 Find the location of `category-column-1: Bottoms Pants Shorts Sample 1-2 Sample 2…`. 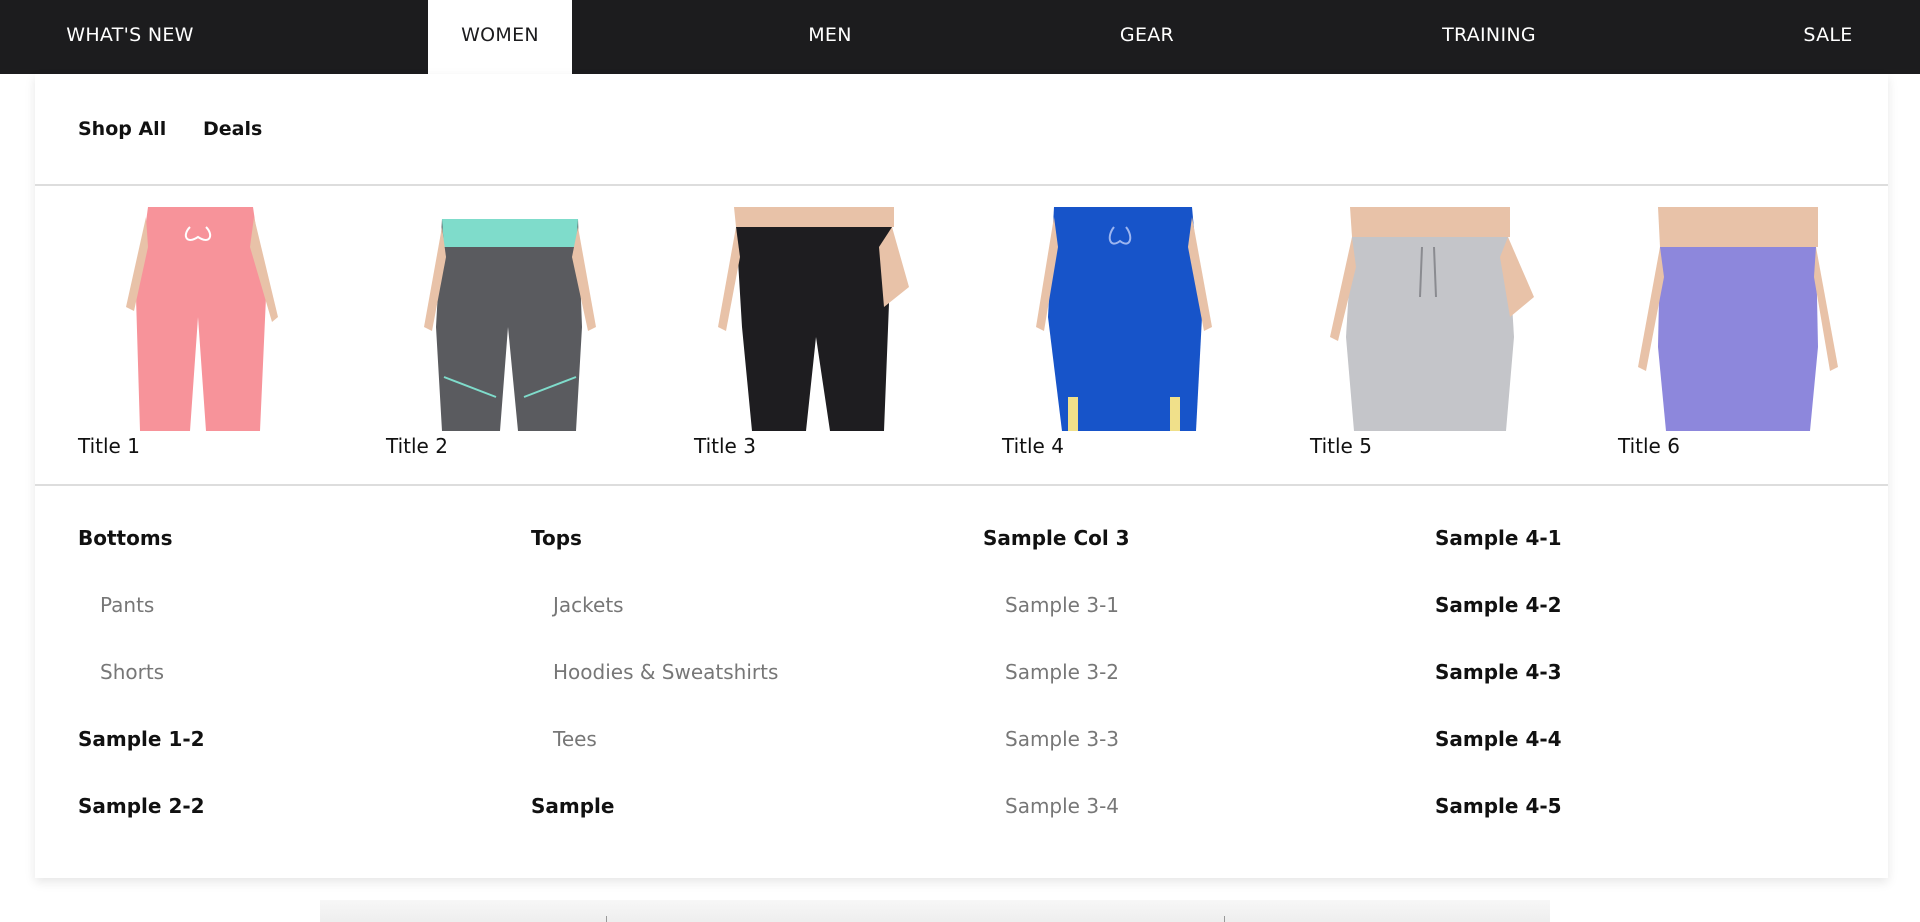

category-column-1: Bottoms Pants Shorts Sample 1-2 Sample 2… is located at coordinates (288, 693).